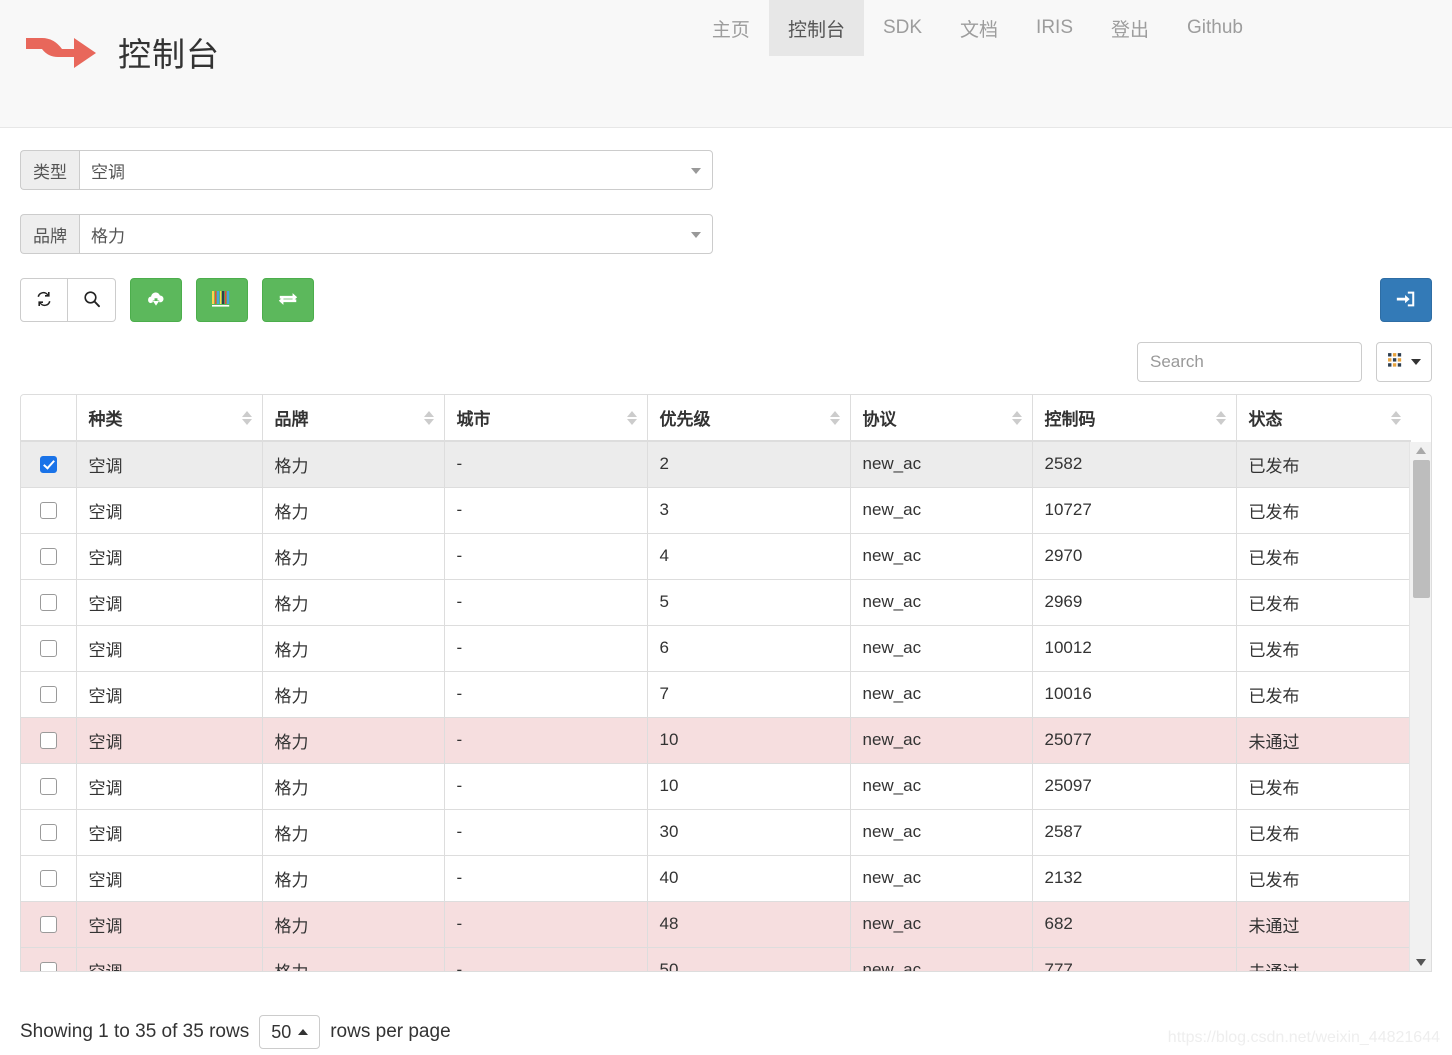 The height and width of the screenshot is (1055, 1452). I want to click on column-header-status: 状态, so click(1323, 418).